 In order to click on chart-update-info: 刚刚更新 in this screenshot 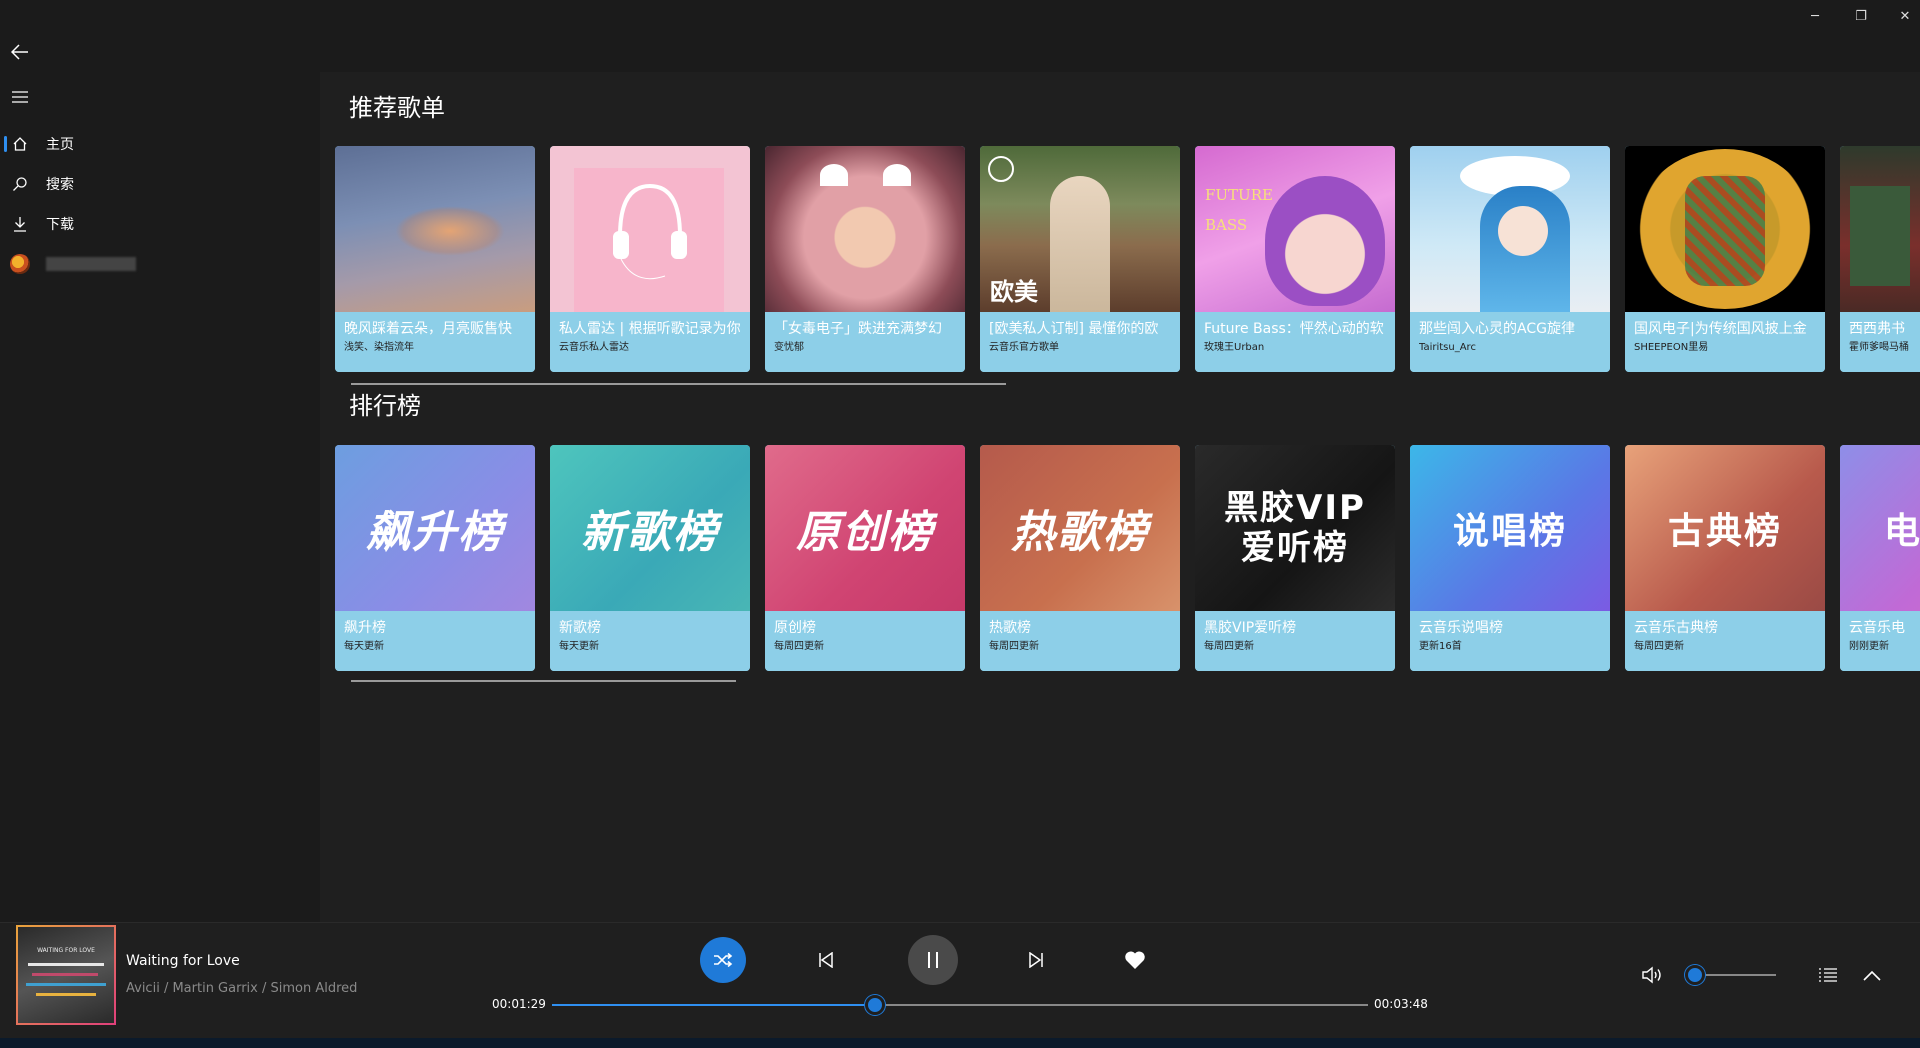, I will do `click(1869, 646)`.